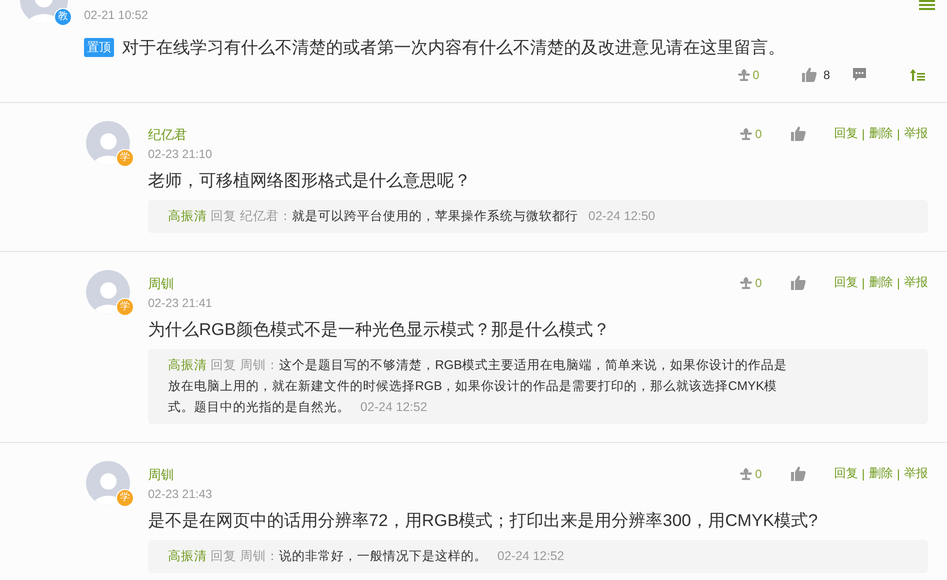 The width and height of the screenshot is (947, 580). Describe the element at coordinates (180, 303) in the screenshot. I see `reply-date: 02-23 21:41` at that location.